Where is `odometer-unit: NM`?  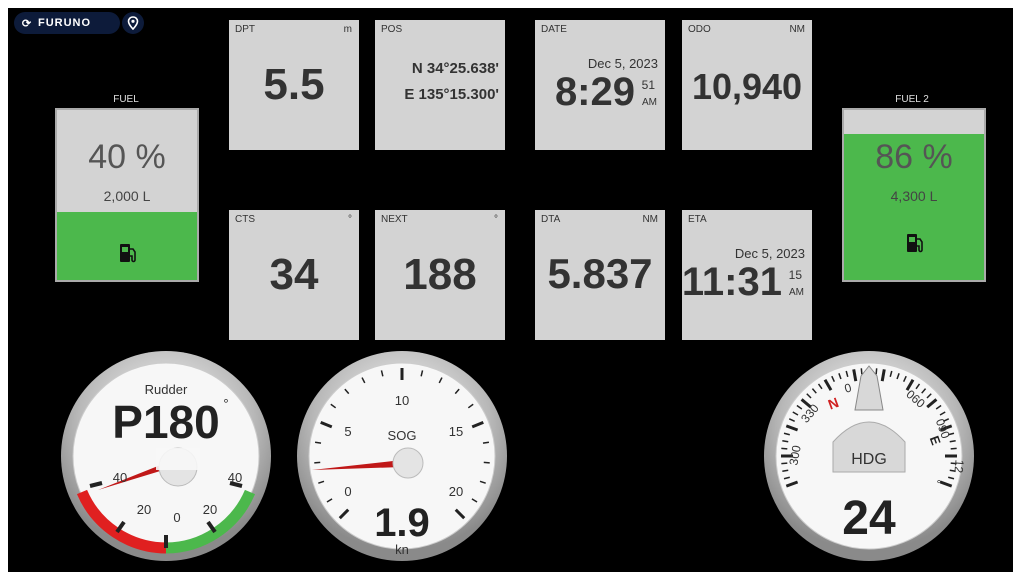
odometer-unit: NM is located at coordinates (797, 29).